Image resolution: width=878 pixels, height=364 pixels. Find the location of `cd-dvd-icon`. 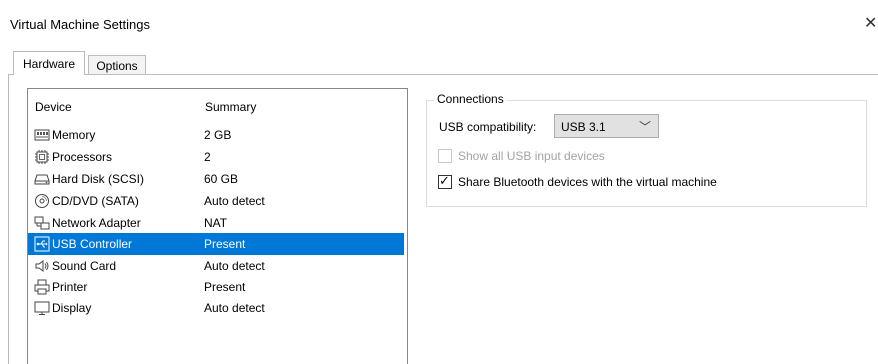

cd-dvd-icon is located at coordinates (42, 201).